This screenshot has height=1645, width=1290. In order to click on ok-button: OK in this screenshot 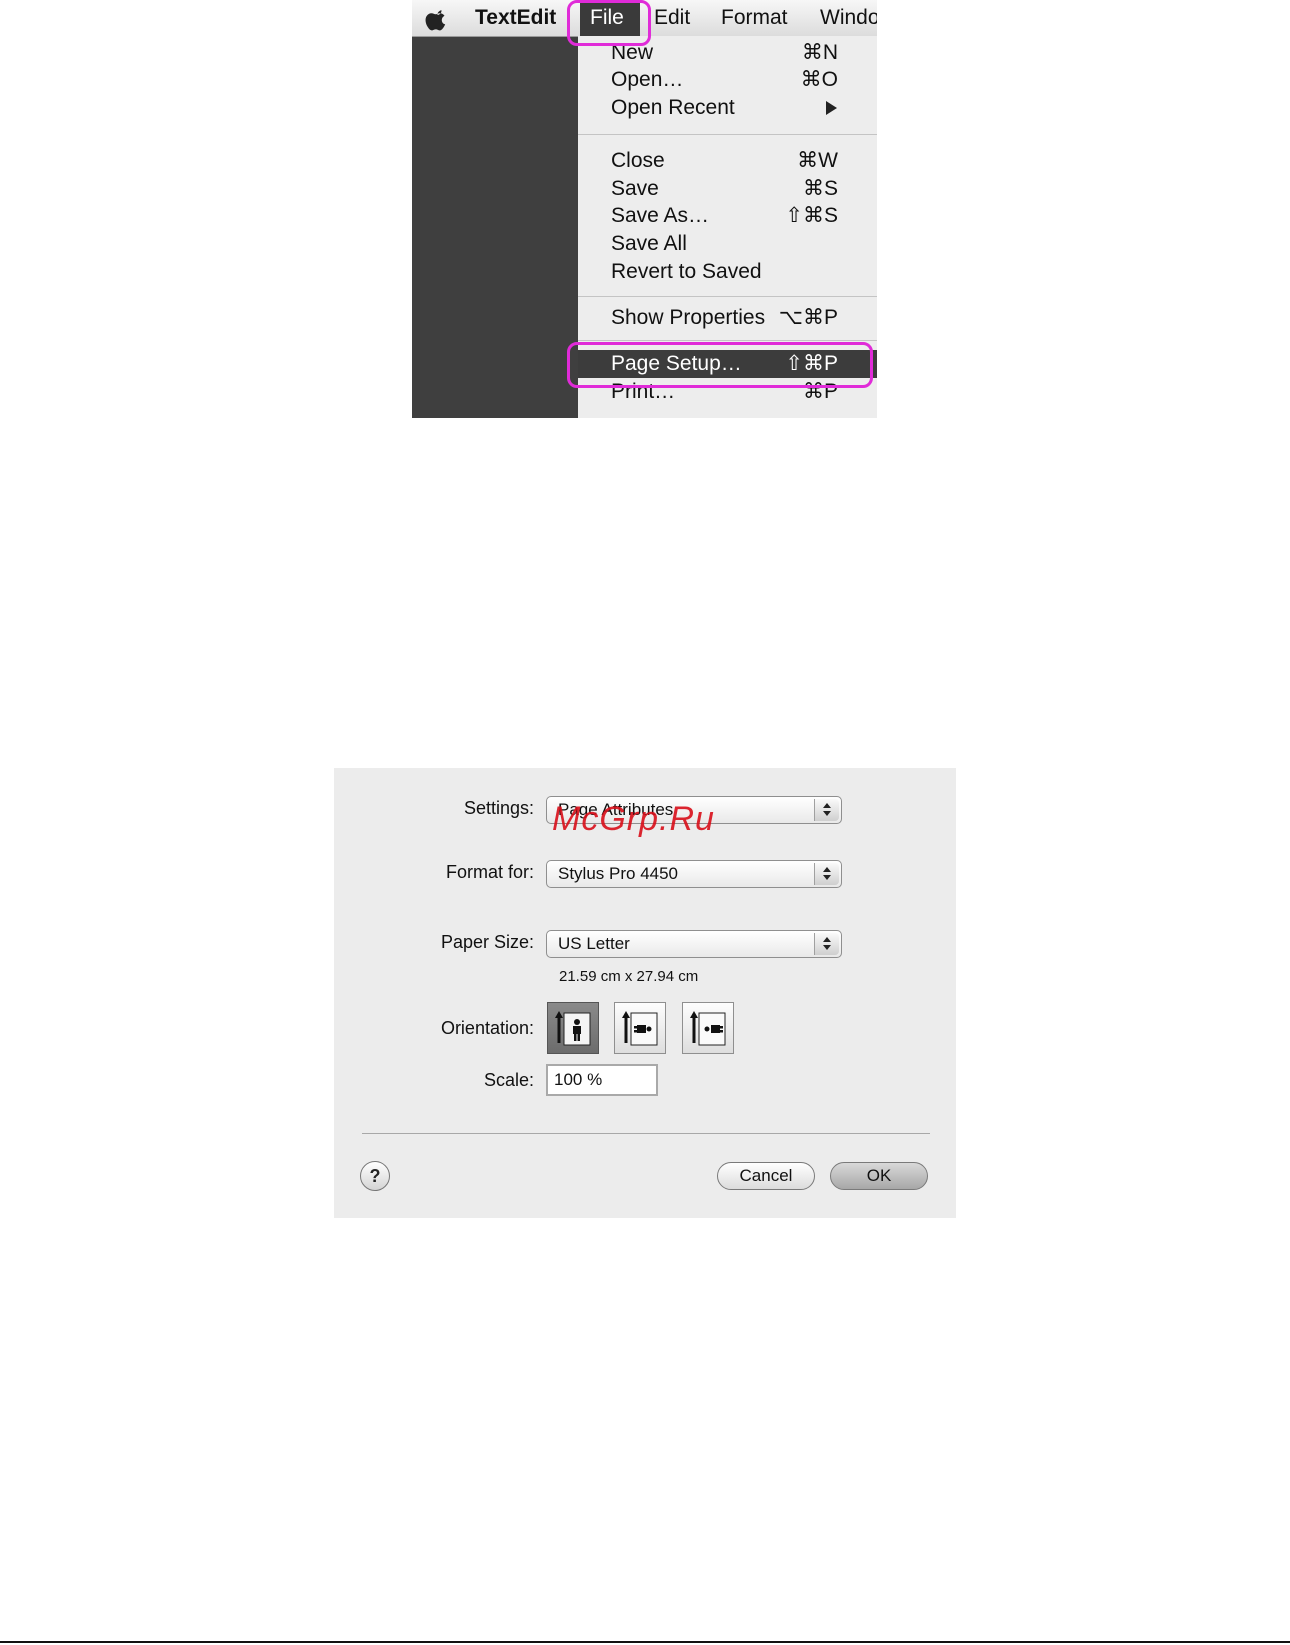, I will do `click(879, 1176)`.